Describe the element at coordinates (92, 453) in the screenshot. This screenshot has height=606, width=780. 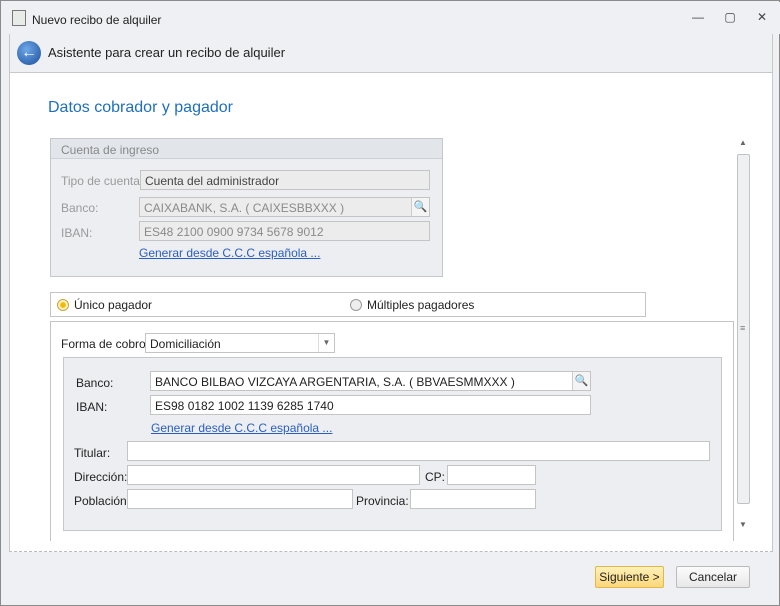
I see `titular-label: Titular:` at that location.